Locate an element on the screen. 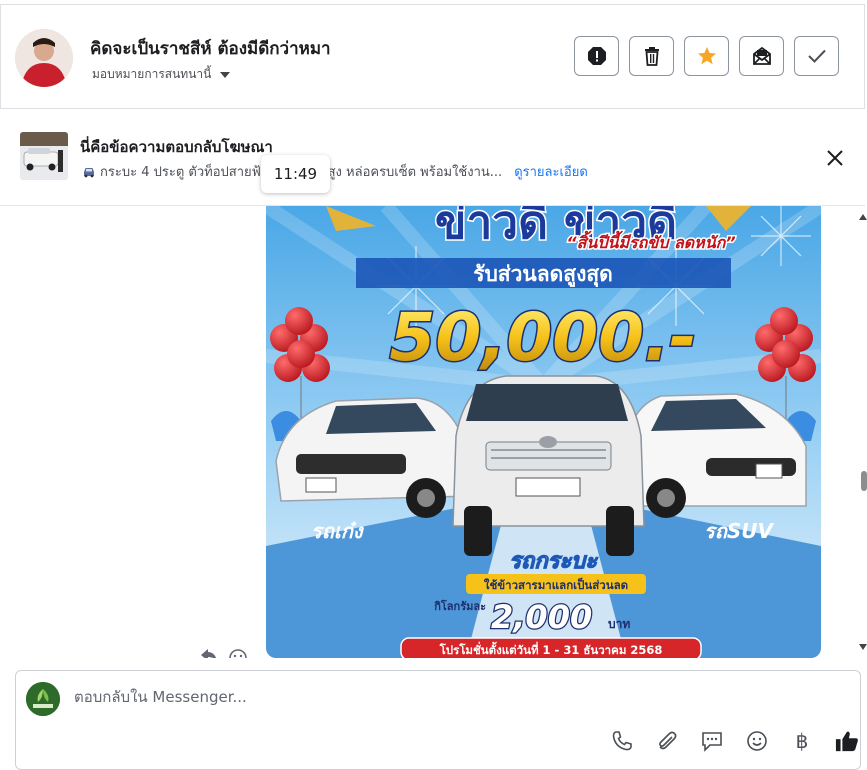 This screenshot has width=867, height=770. attach-button is located at coordinates (667, 741).